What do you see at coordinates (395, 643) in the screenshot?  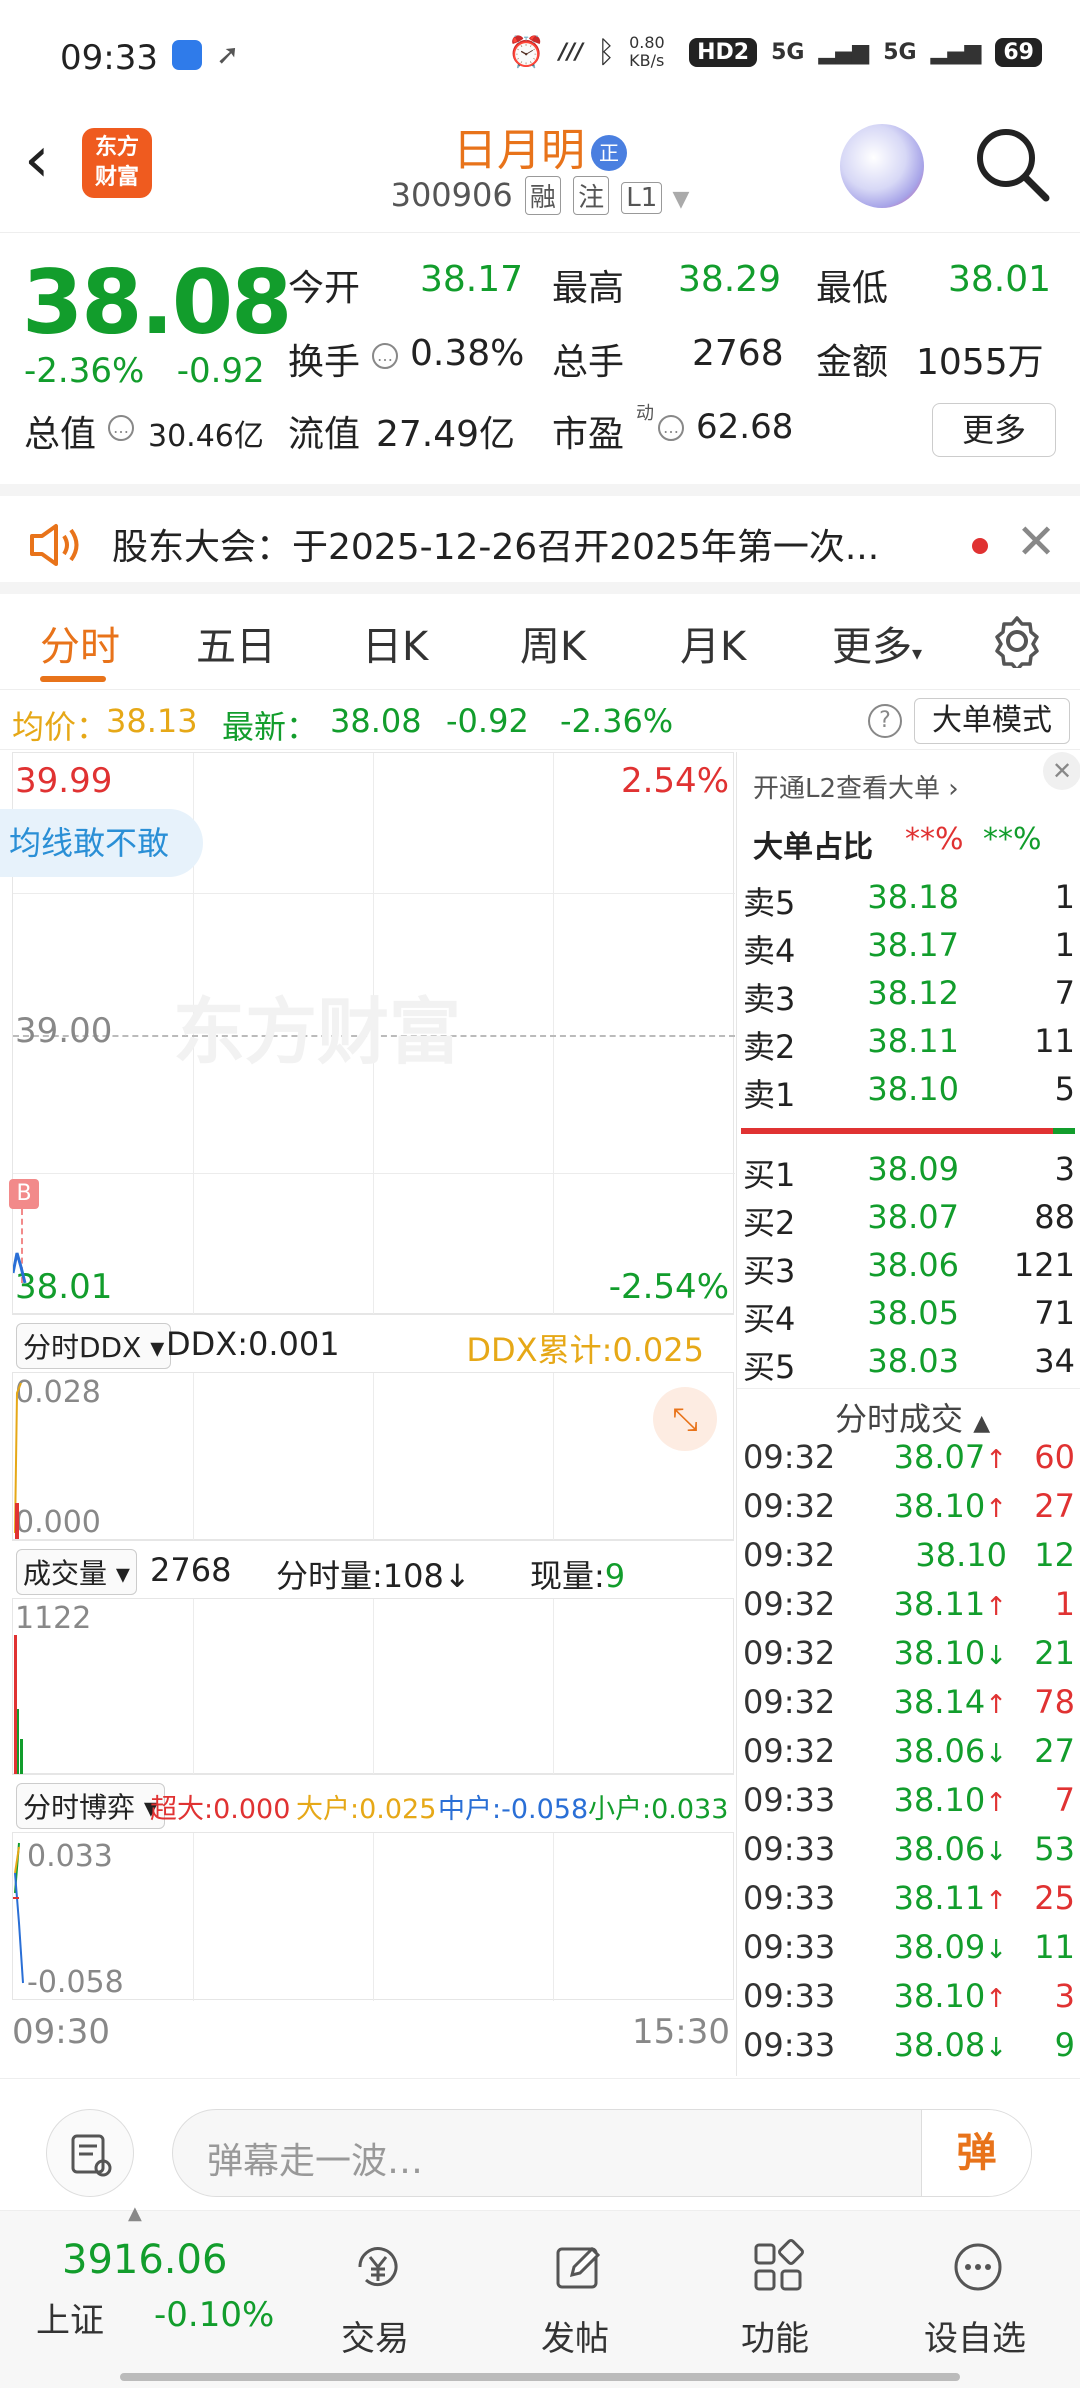 I see `tab-daily-k: 日K` at bounding box center [395, 643].